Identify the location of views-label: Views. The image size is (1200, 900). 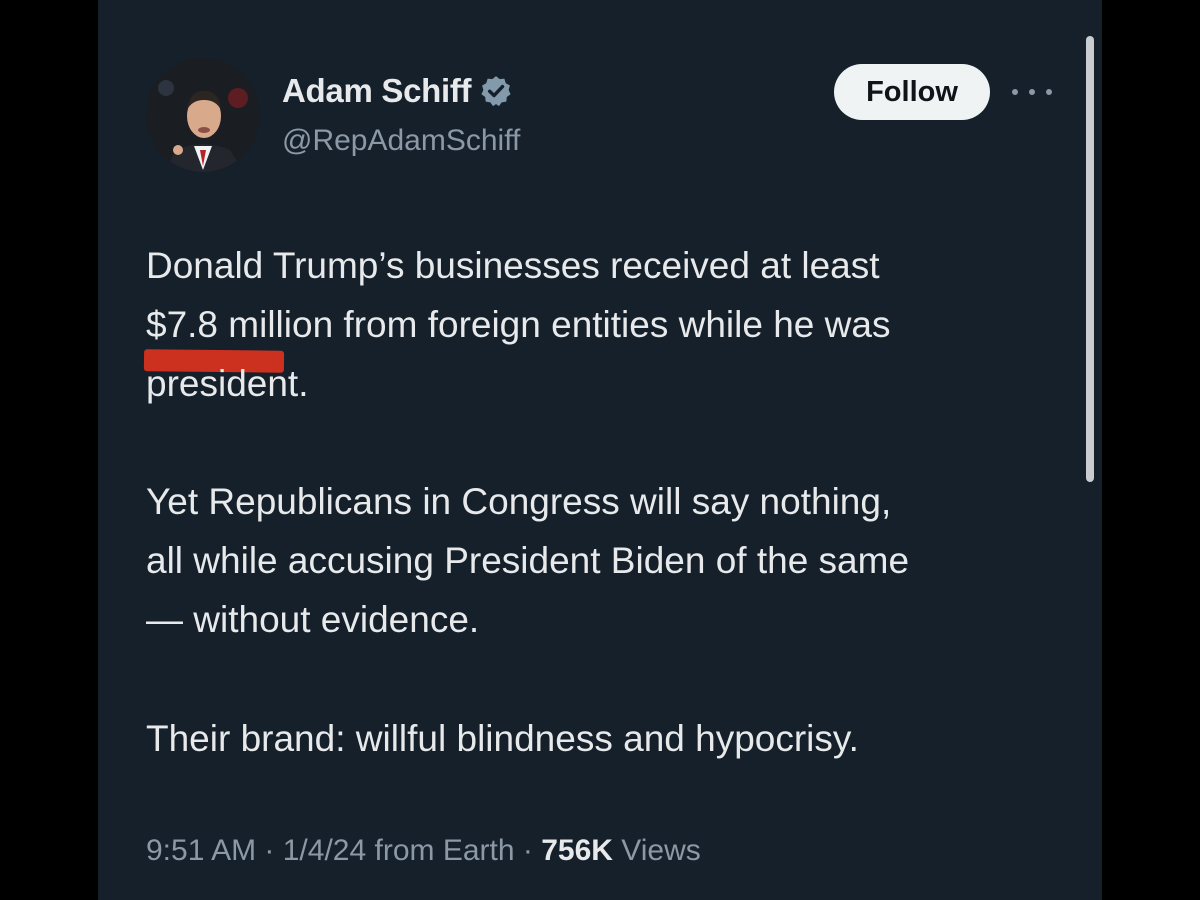
(656, 850).